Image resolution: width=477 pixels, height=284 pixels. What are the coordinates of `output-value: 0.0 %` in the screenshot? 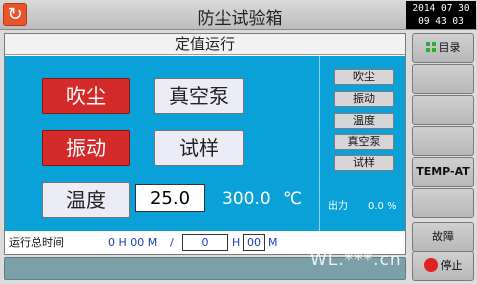 It's located at (382, 206).